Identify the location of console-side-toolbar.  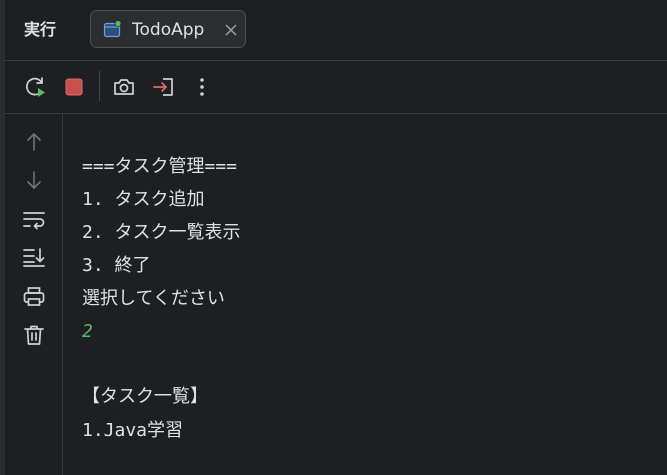
(33, 294).